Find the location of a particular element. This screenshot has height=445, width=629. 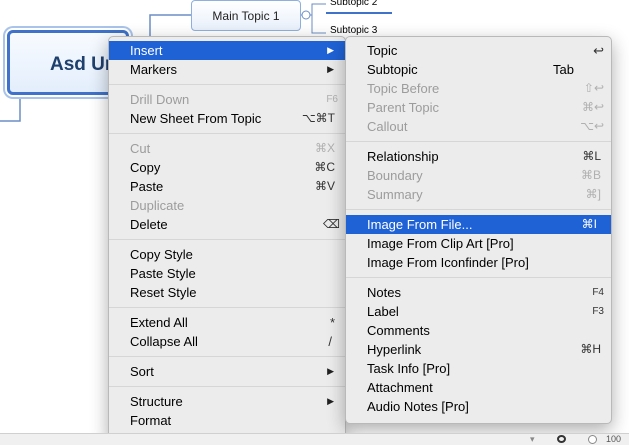

return-key-icon: ↩ is located at coordinates (598, 50).